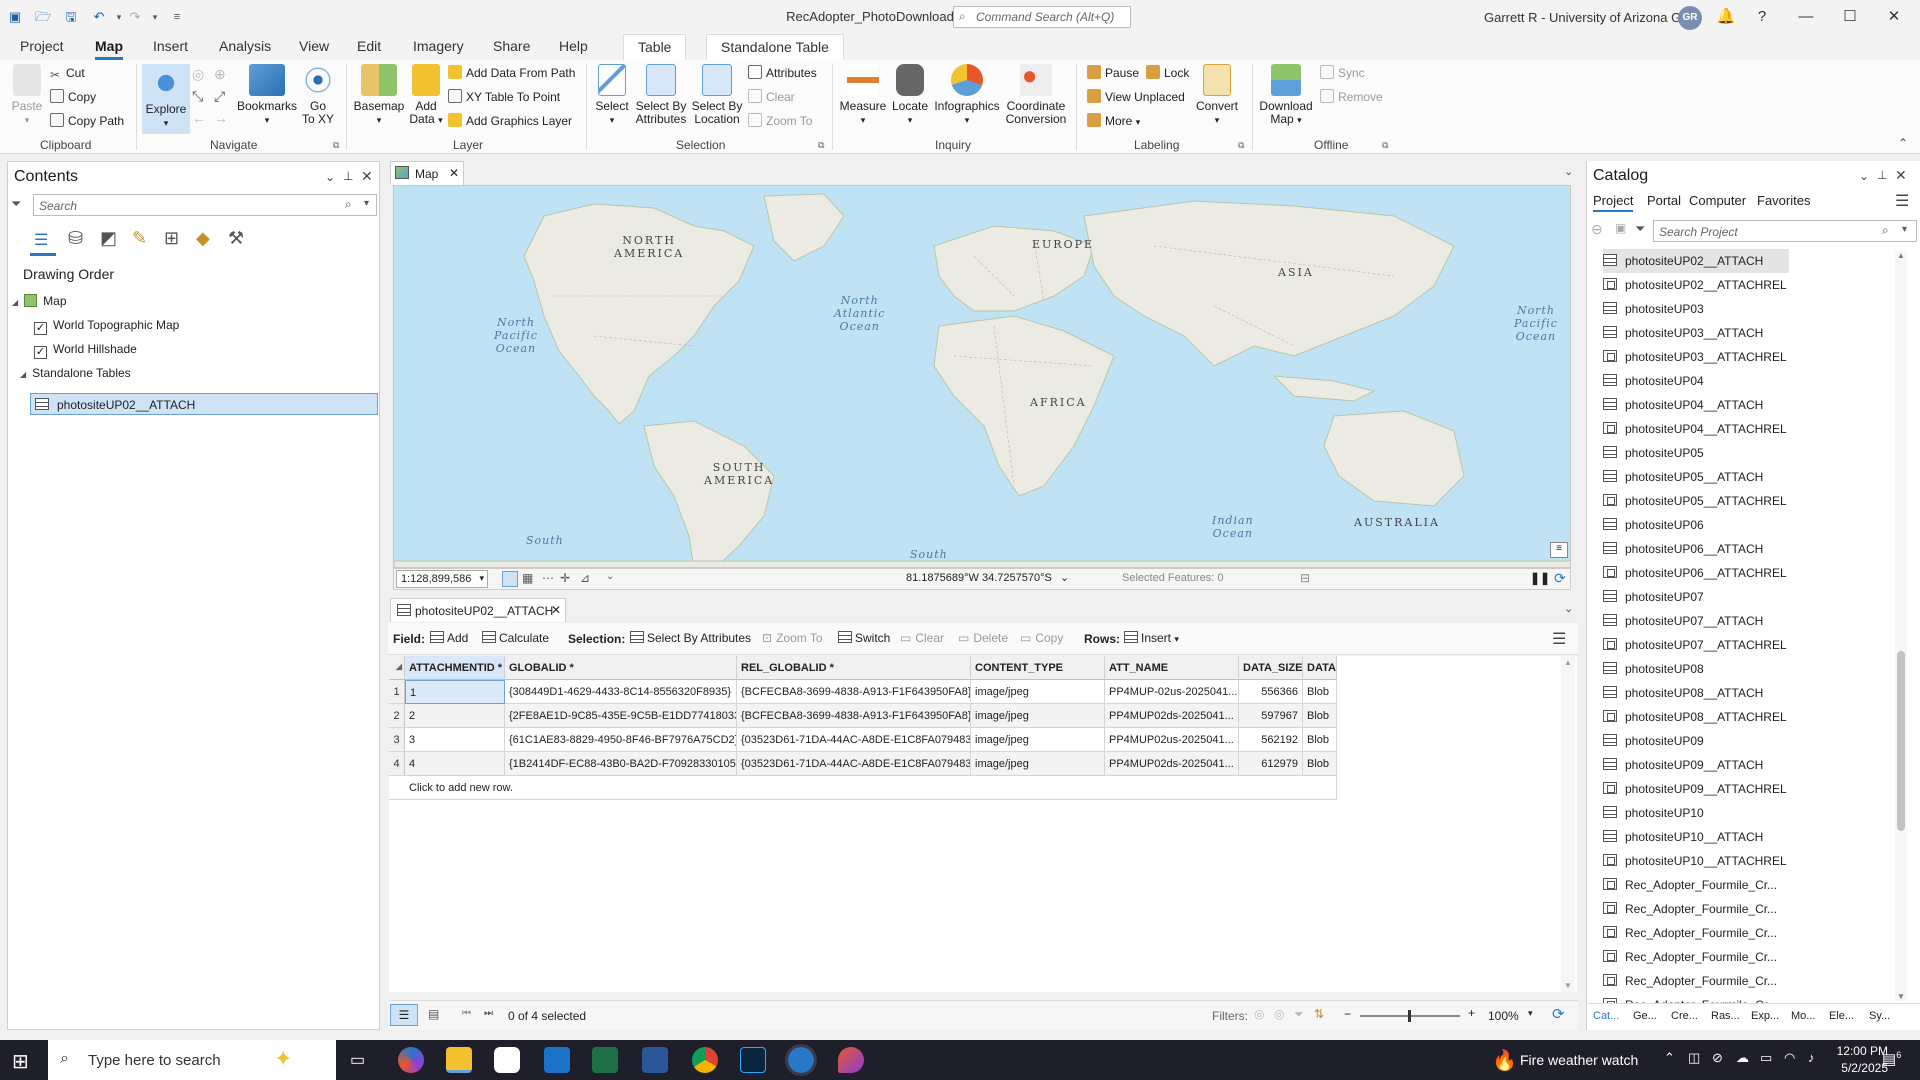 This screenshot has width=1920, height=1080. What do you see at coordinates (1540, 578) in the screenshot?
I see `pause-drawing-icon: ❚❚` at bounding box center [1540, 578].